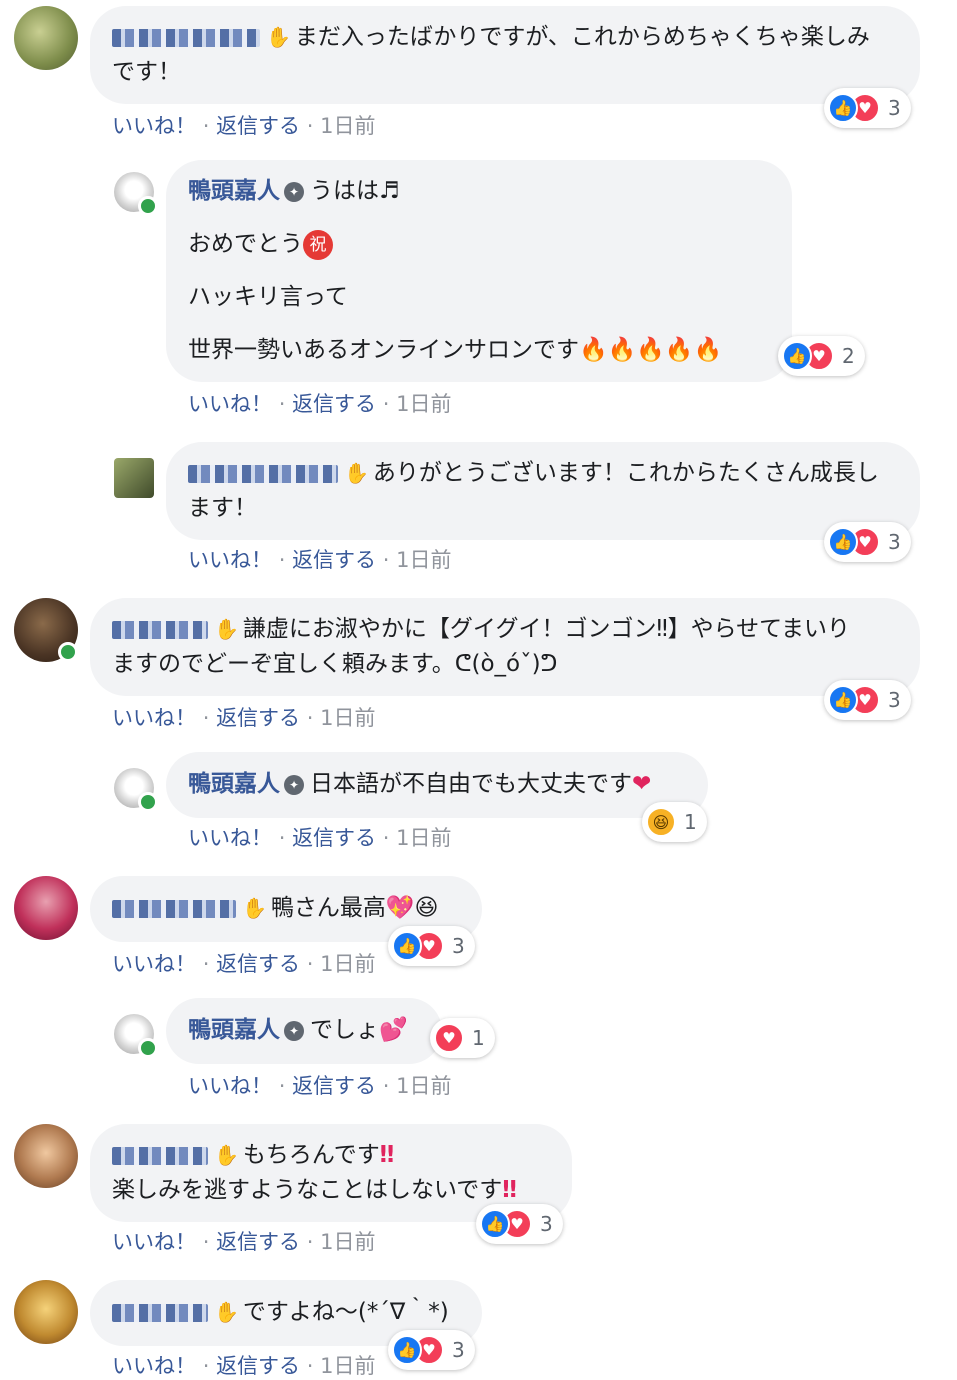  I want to click on reaction-summary: 😆 1, so click(674, 822).